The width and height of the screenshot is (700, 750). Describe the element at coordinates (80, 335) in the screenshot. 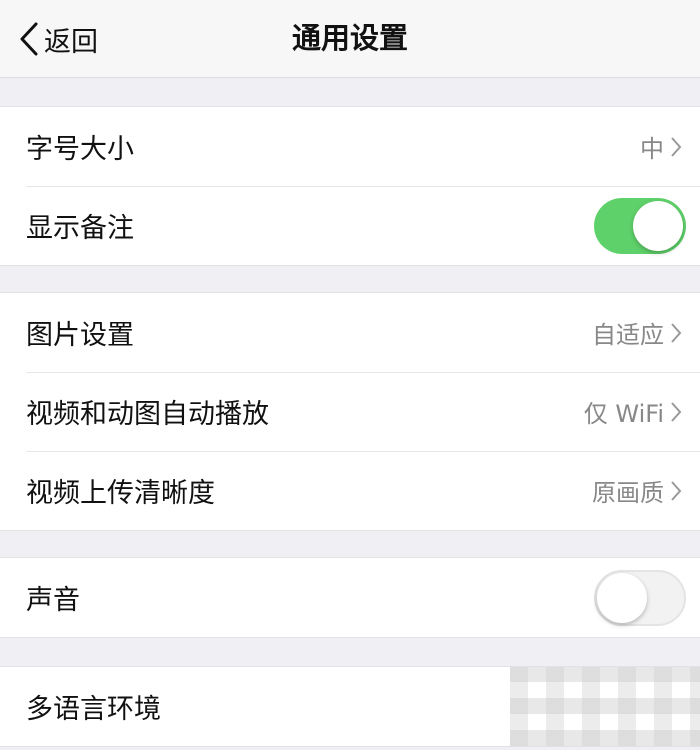

I see `setting-label: 图片设置` at that location.